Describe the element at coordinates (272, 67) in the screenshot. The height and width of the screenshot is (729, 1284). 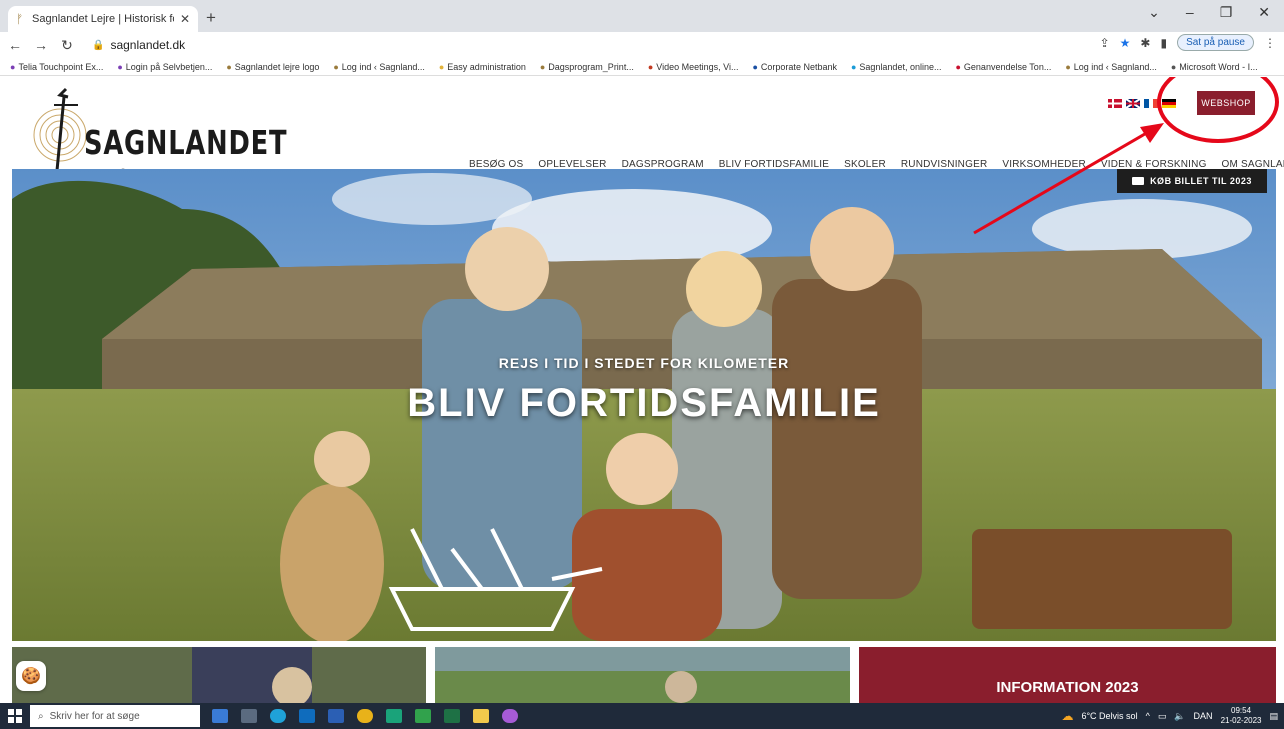
I see `bookmark-item: ● Sagnlandet lejre logo` at that location.